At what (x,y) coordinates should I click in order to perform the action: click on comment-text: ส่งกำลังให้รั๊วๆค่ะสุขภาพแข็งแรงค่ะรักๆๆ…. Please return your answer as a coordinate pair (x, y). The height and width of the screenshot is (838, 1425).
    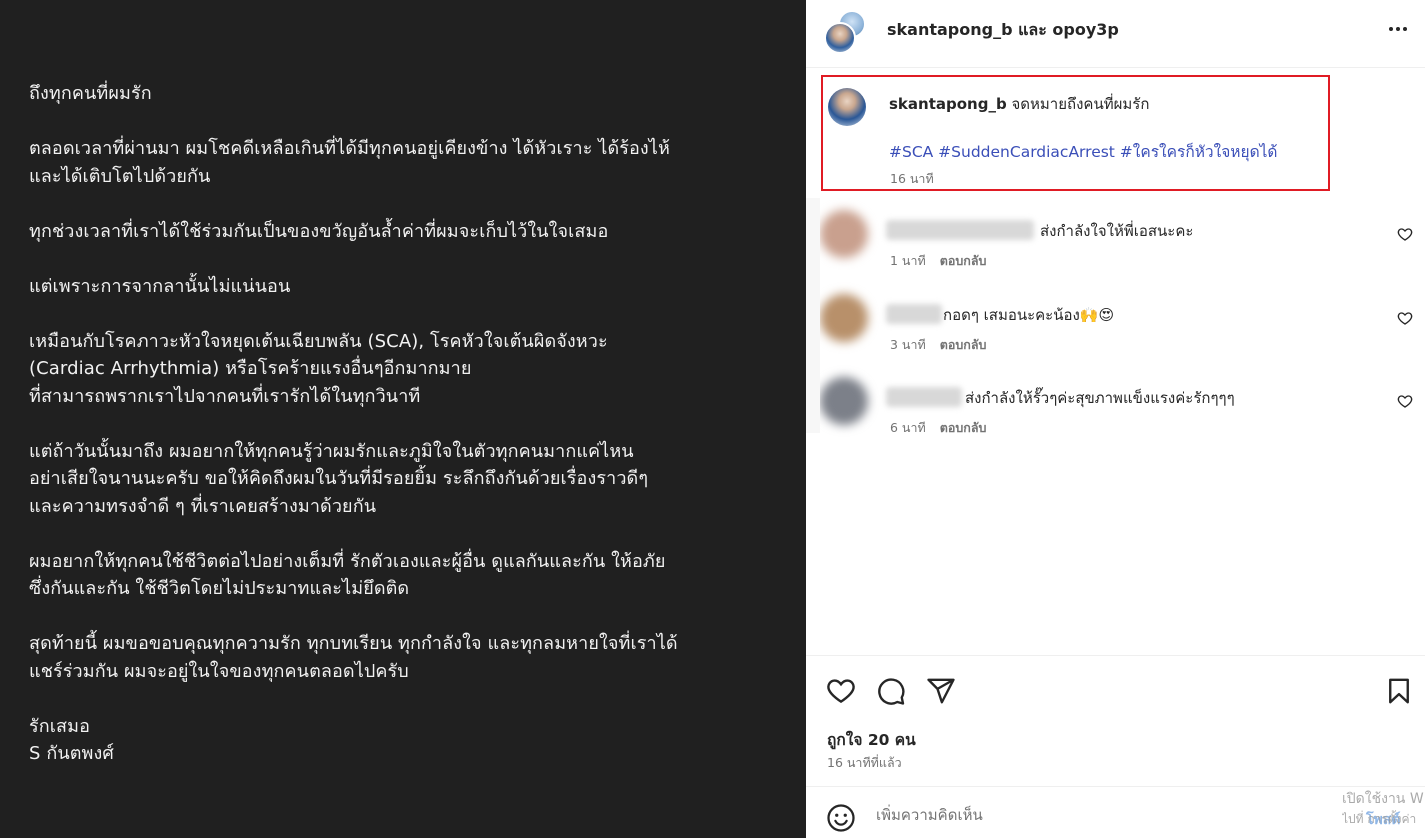
    Looking at the image, I should click on (1100, 398).